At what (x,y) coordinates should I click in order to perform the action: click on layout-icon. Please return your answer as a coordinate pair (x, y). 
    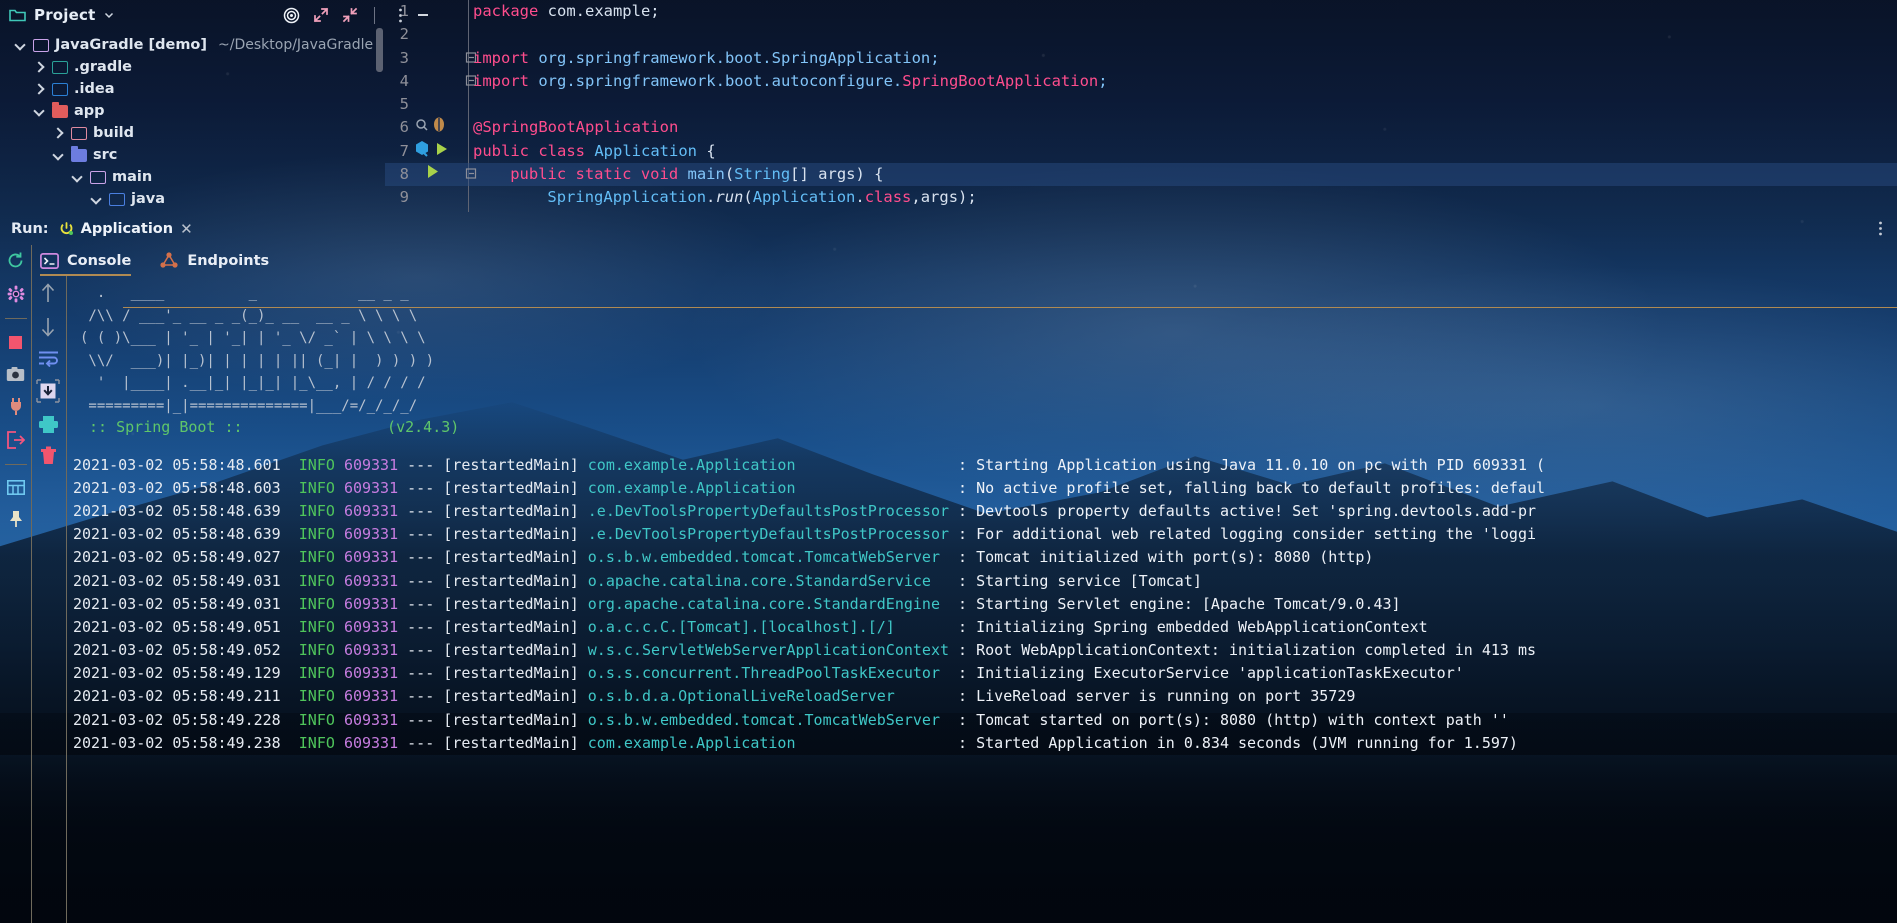
    Looking at the image, I should click on (15, 487).